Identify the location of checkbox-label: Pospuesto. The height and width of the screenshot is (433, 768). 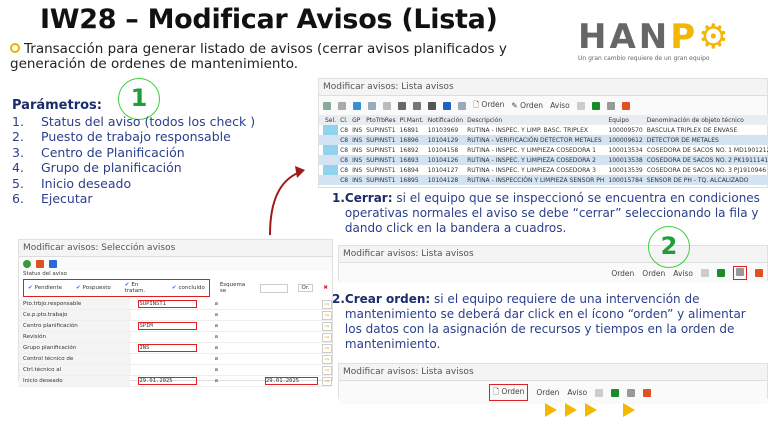
(96, 288).